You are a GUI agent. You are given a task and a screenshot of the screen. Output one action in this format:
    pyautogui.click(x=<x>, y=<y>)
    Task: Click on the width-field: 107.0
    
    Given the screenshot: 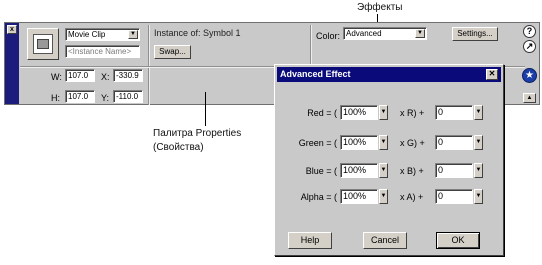 What is the action you would take?
    pyautogui.click(x=80, y=75)
    